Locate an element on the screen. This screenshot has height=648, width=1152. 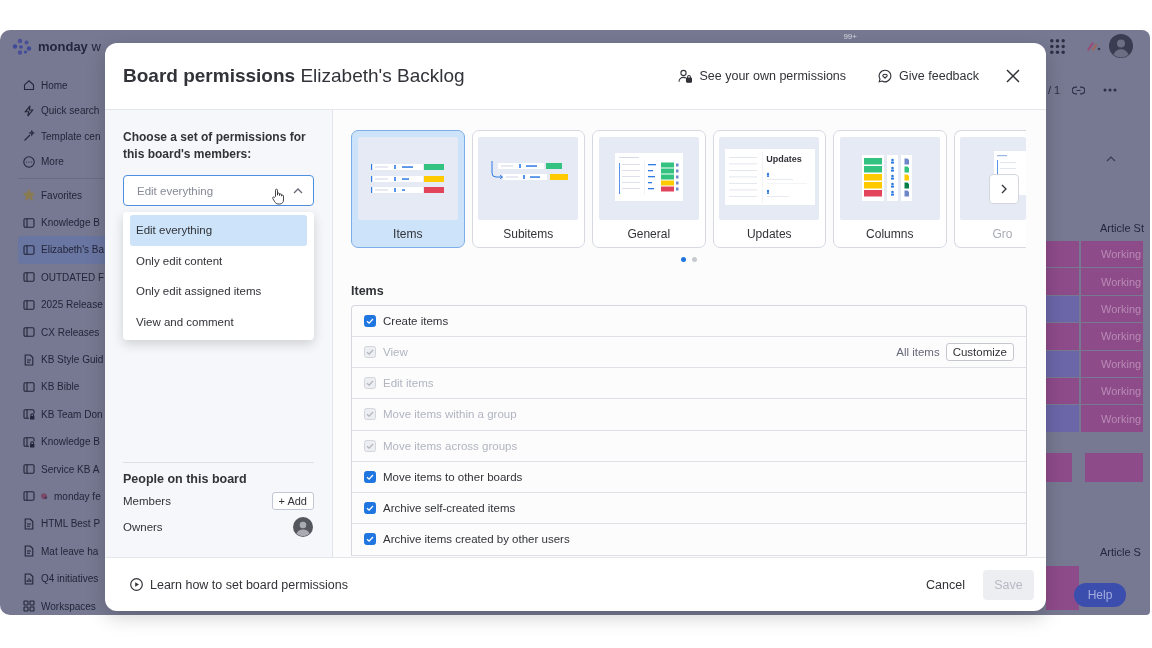
category-card: Updates Updates is located at coordinates (769, 188).